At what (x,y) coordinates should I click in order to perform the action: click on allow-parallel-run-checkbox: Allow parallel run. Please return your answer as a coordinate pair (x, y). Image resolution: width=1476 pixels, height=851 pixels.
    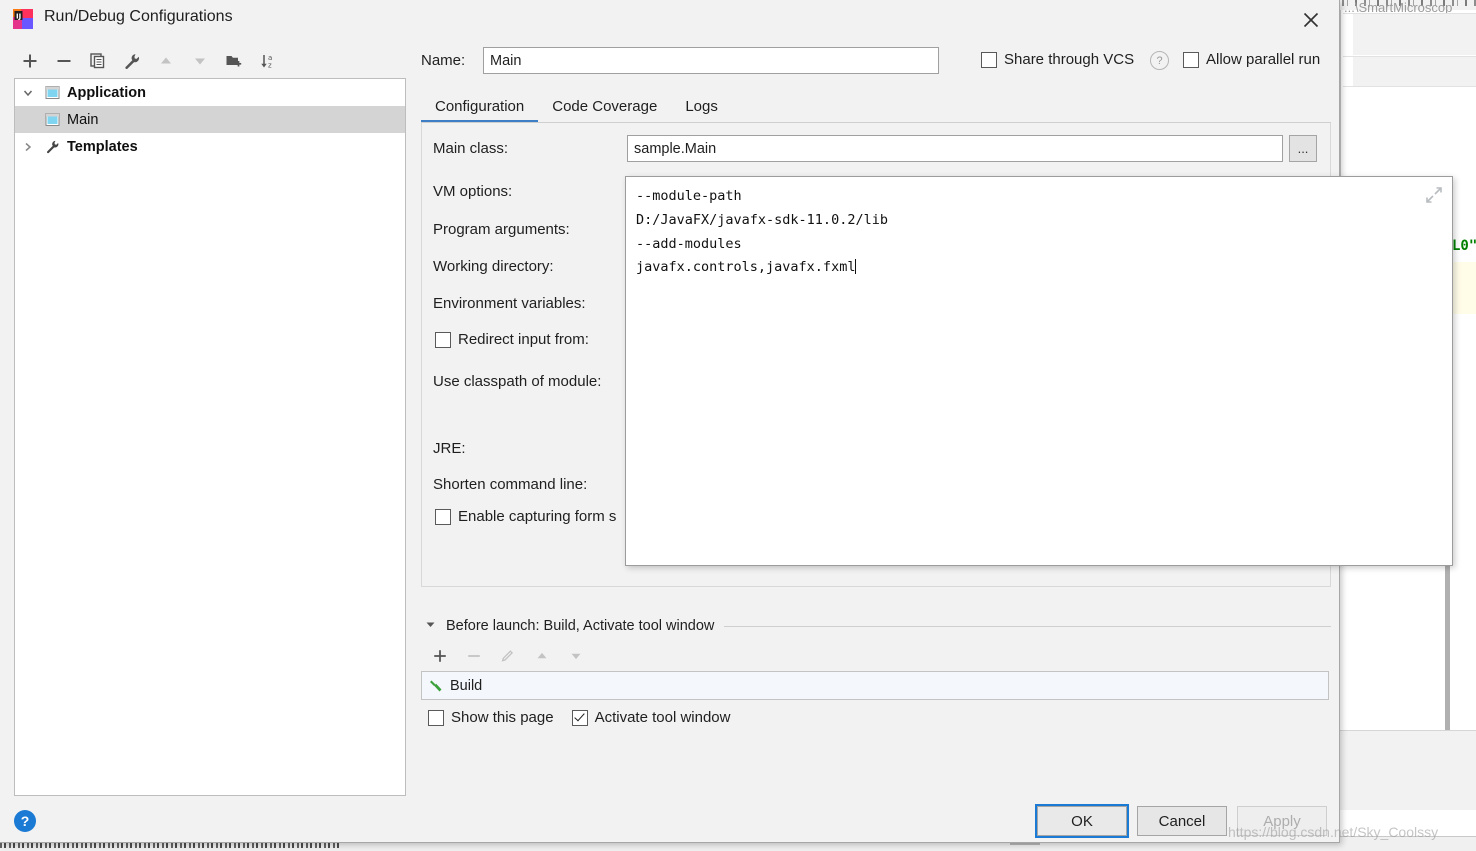
    Looking at the image, I should click on (1251, 59).